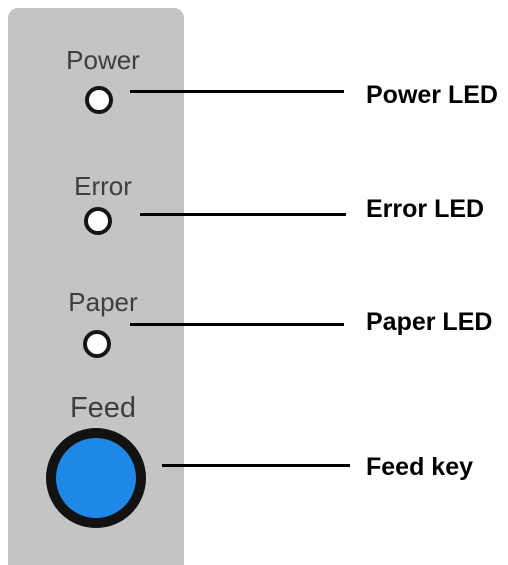  Describe the element at coordinates (99, 100) in the screenshot. I see `power-led` at that location.